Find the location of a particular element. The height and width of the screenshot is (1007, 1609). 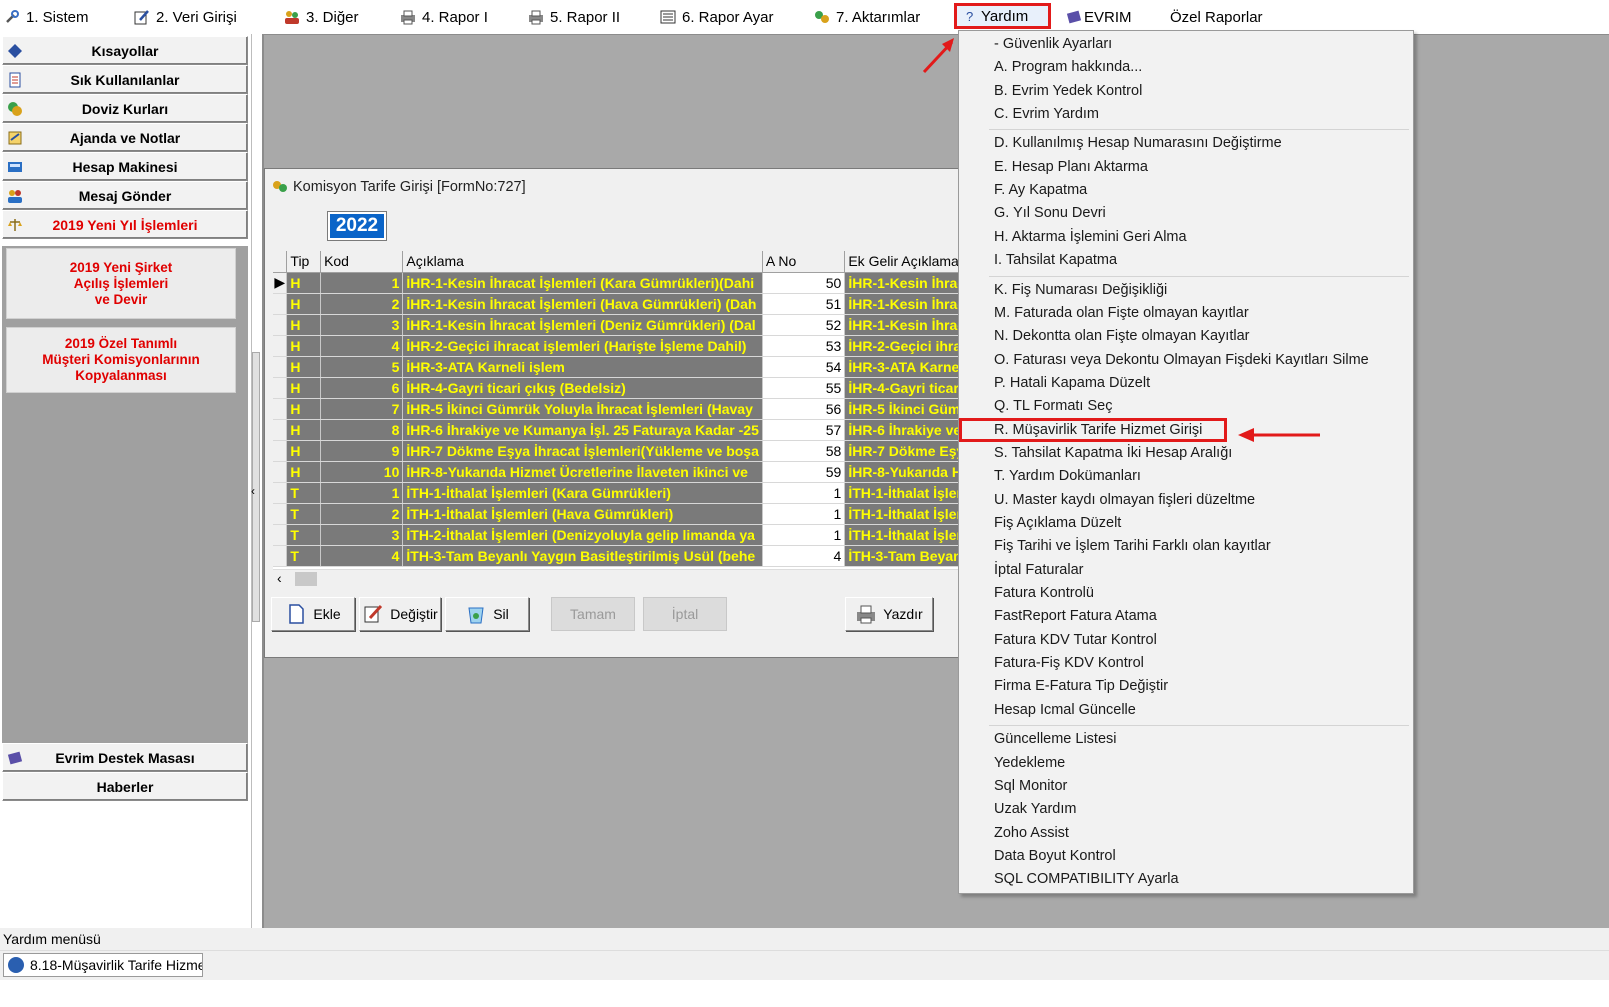

menu-item: Yedekleme is located at coordinates (1029, 763).